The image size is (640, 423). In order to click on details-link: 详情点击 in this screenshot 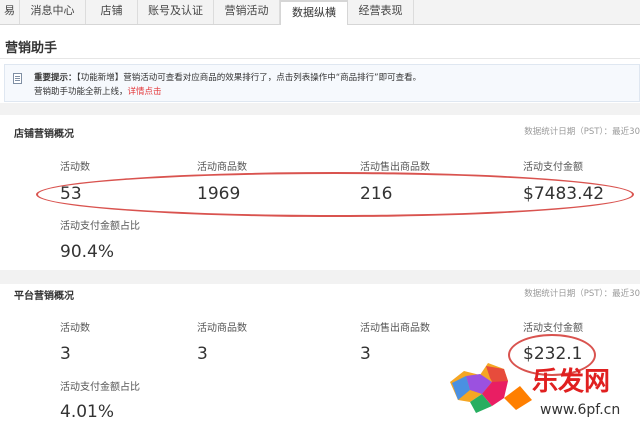, I will do `click(145, 92)`.